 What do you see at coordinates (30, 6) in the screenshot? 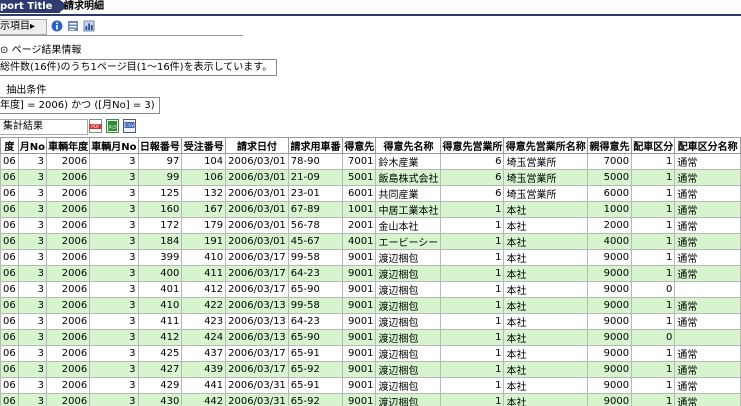
I see `report-title-tag: port Title` at bounding box center [30, 6].